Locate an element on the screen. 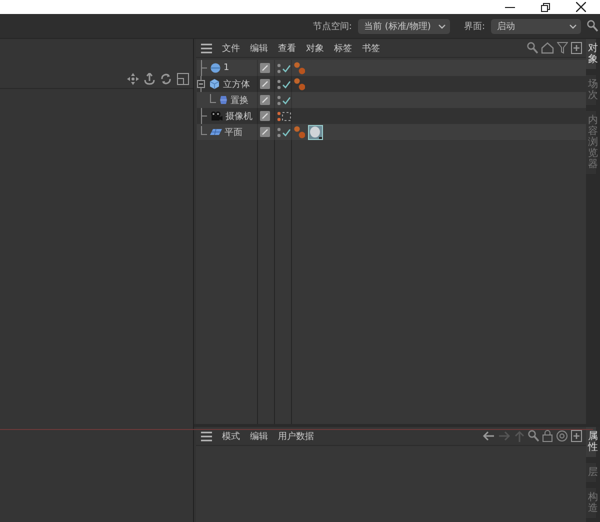 The width and height of the screenshot is (600, 522). node-space-dropdown: 当前 (标准/物理) is located at coordinates (404, 26).